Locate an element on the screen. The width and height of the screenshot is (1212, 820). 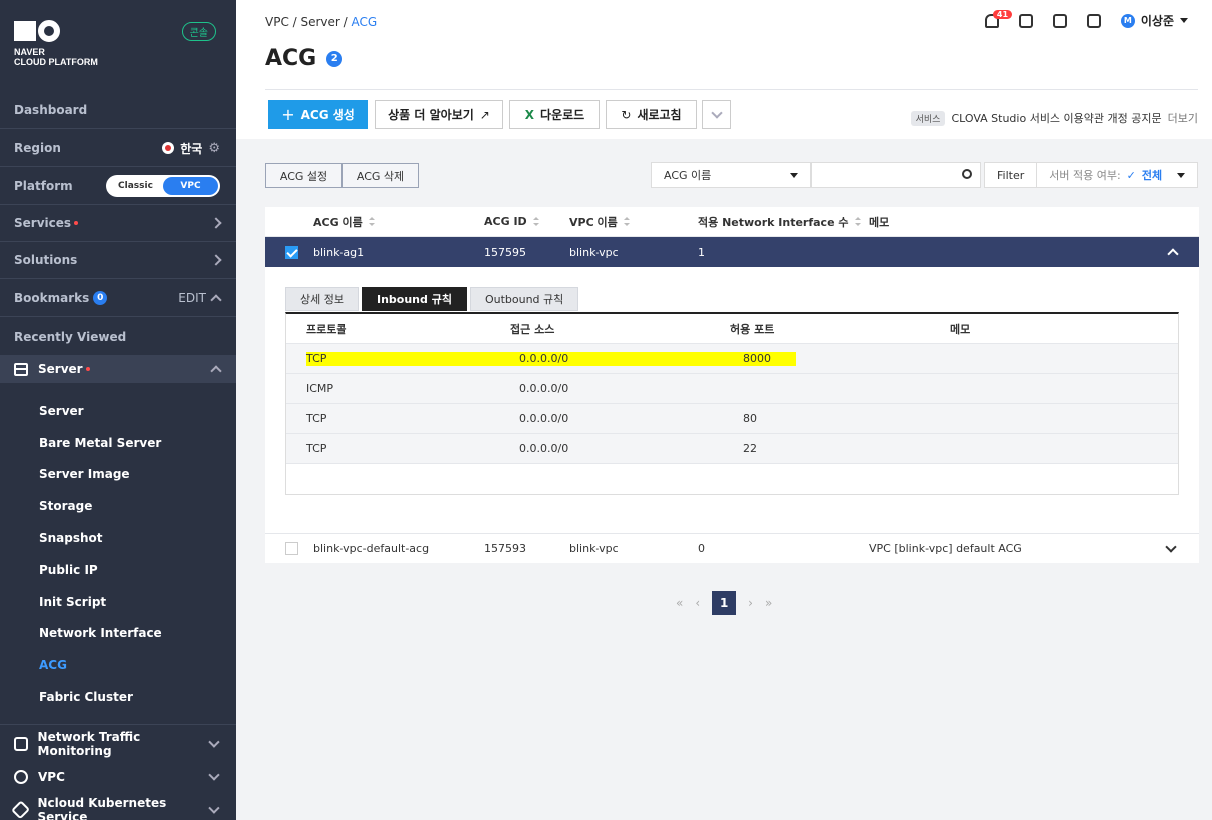
sidebar-item-platform: Platform Classic VPC is located at coordinates (118, 186).